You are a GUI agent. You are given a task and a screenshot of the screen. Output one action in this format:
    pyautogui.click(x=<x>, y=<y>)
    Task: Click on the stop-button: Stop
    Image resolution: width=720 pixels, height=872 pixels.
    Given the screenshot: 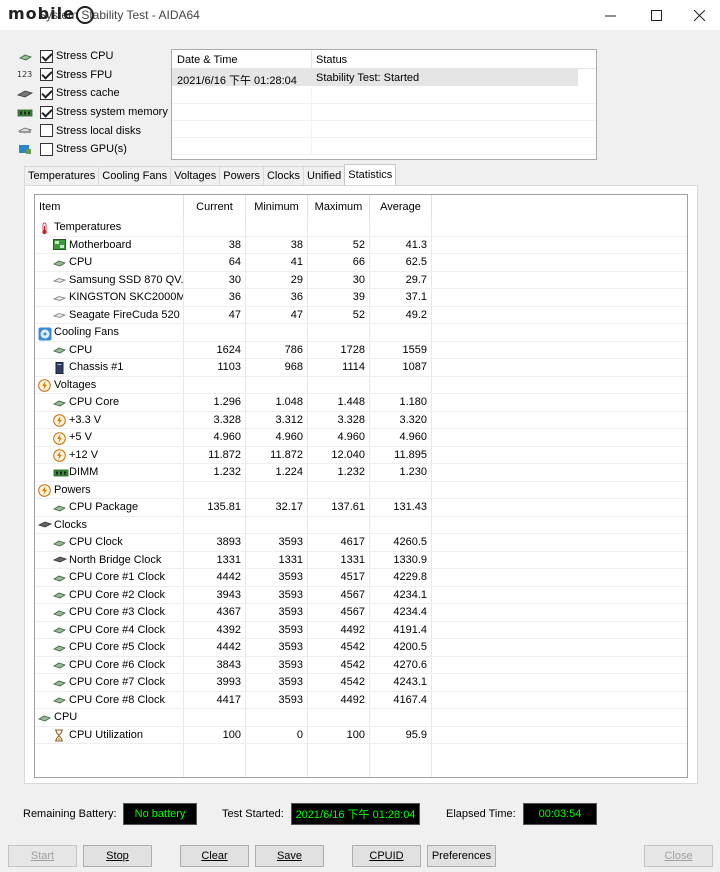 What is the action you would take?
    pyautogui.click(x=117, y=856)
    